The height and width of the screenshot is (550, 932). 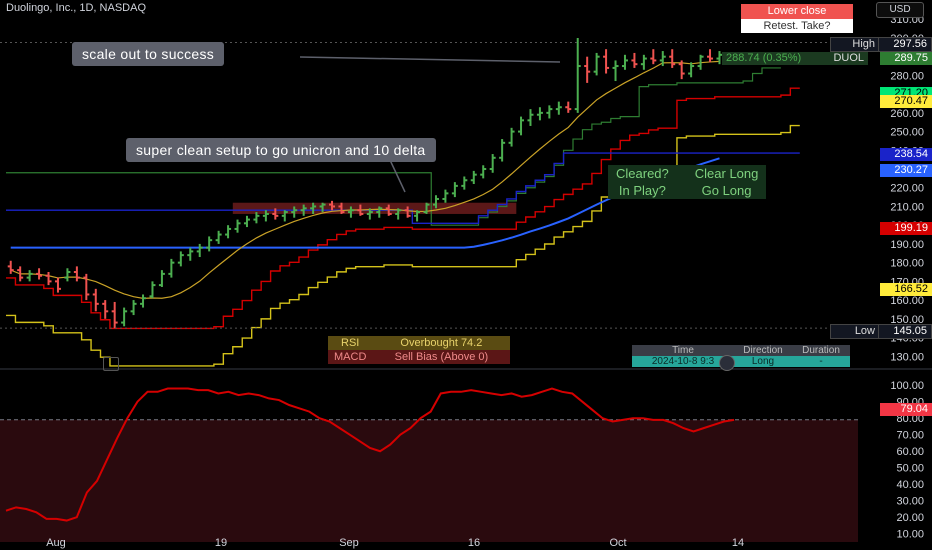 I want to click on price-tick-label: 180.00, so click(x=907, y=264).